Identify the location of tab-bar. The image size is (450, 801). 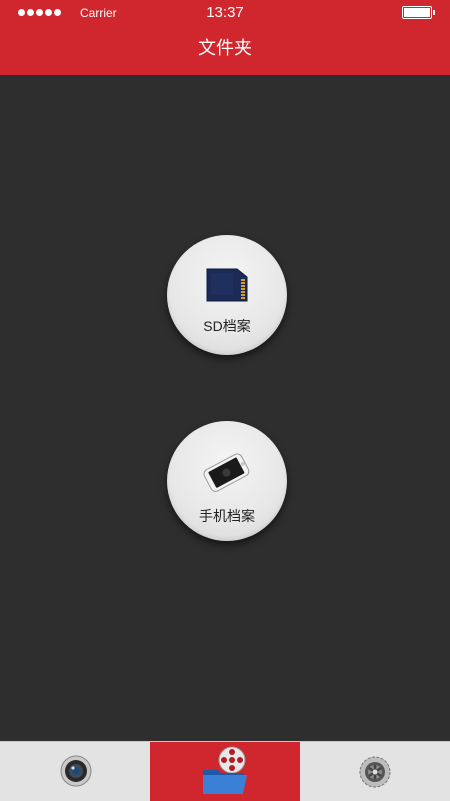
(225, 771).